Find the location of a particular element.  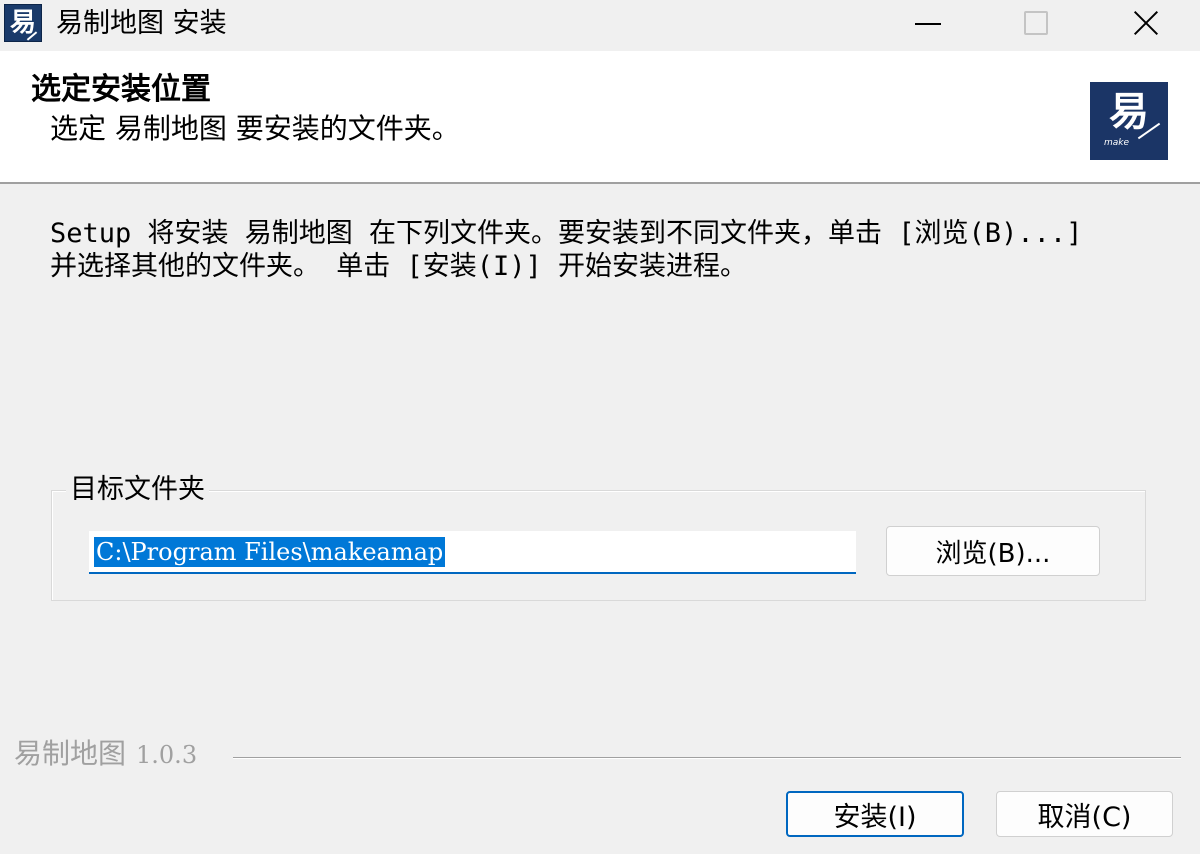

close-button is located at coordinates (1145, 23).